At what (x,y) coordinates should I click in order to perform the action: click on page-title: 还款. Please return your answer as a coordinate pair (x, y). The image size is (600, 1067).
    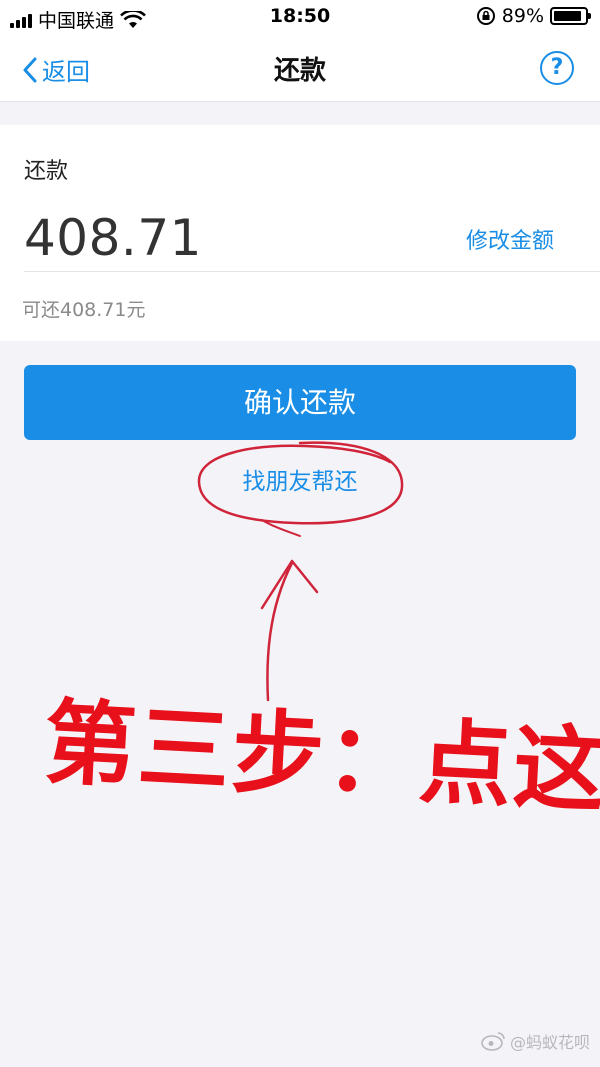
    Looking at the image, I should click on (299, 71).